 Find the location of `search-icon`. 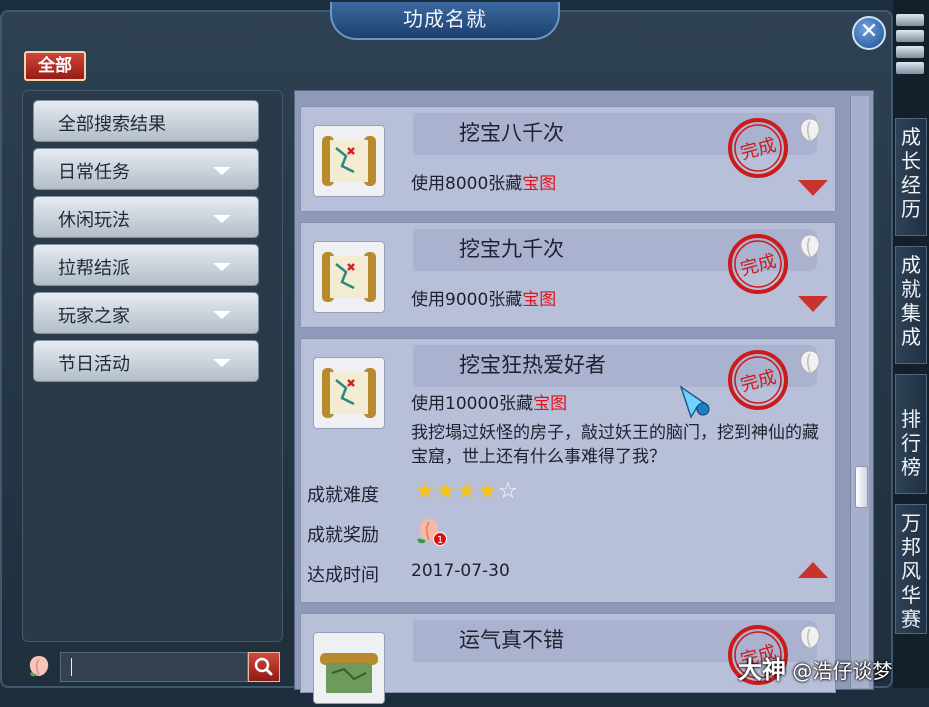

search-icon is located at coordinates (263, 666).